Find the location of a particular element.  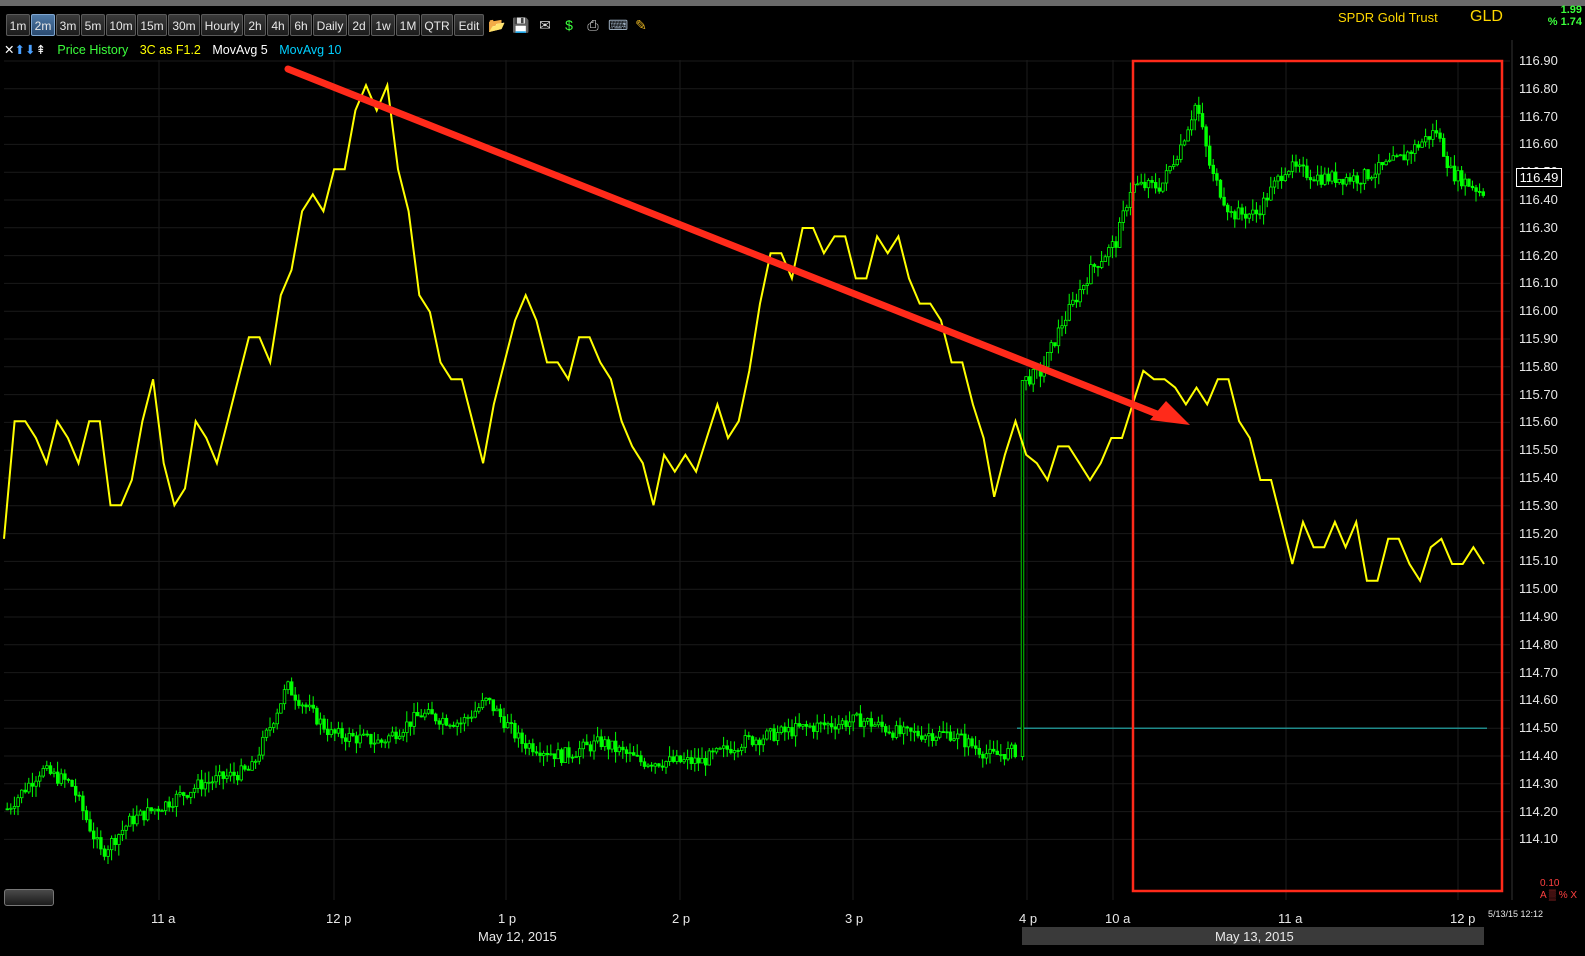

legend-mavg10: MovAvg 10 is located at coordinates (310, 50).